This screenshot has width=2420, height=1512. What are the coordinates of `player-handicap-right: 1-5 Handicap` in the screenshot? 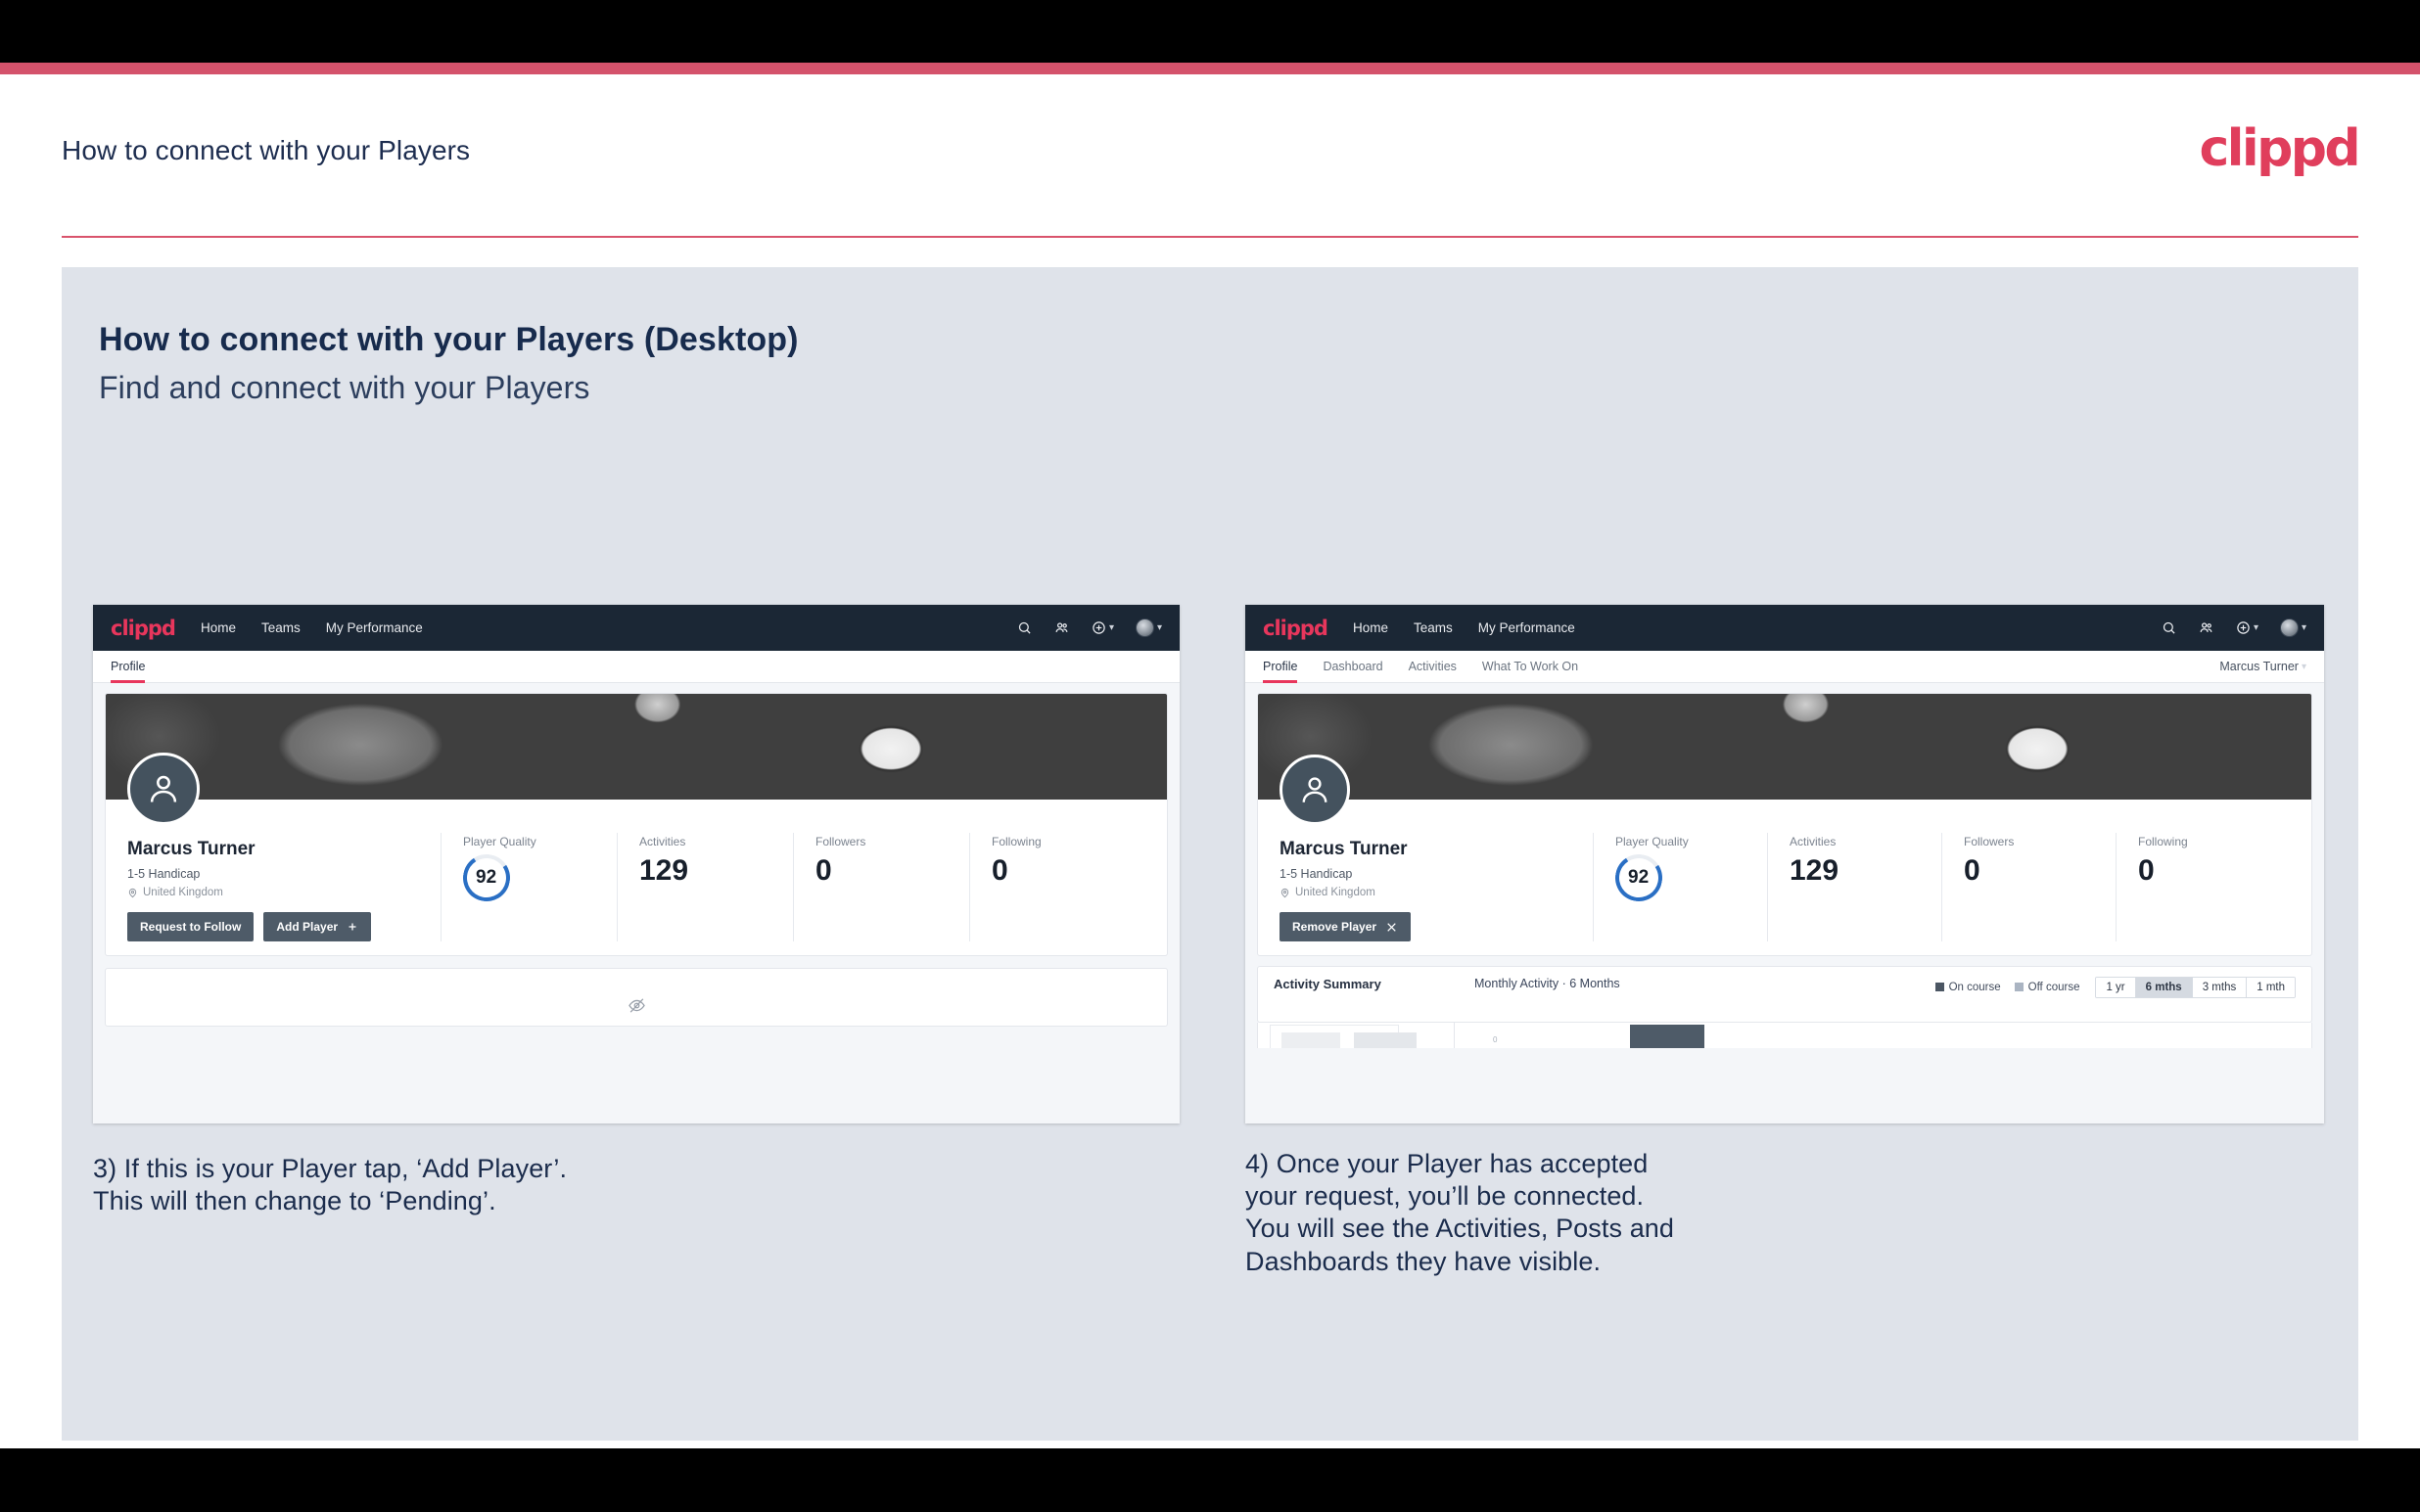 It's located at (1316, 874).